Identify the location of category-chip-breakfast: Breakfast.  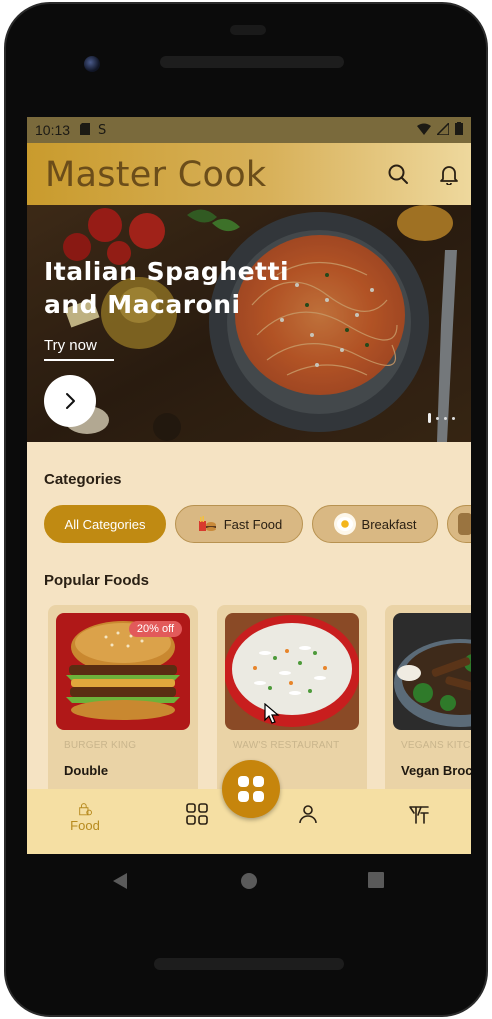
(375, 524).